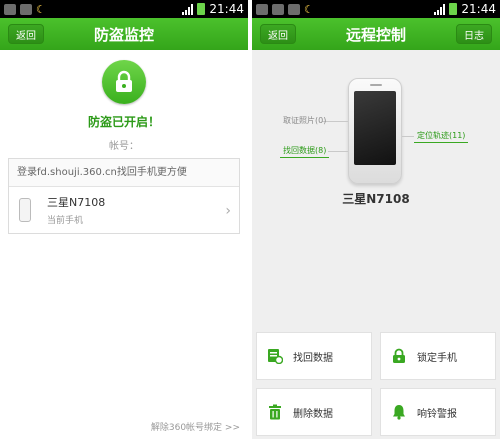 This screenshot has height=439, width=500. I want to click on login-tip: 登录fd.shouji.360.cn找回手机更方便, so click(124, 173).